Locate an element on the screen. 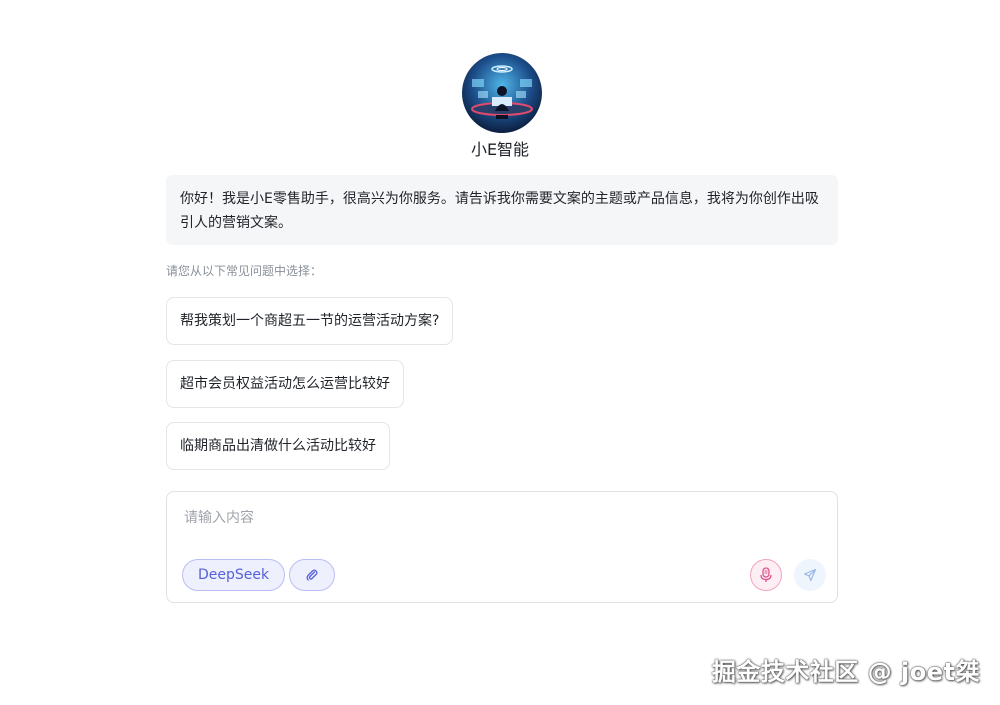 This screenshot has width=1000, height=705. watermark: 掘金技术社区 @ joet桀 is located at coordinates (845, 672).